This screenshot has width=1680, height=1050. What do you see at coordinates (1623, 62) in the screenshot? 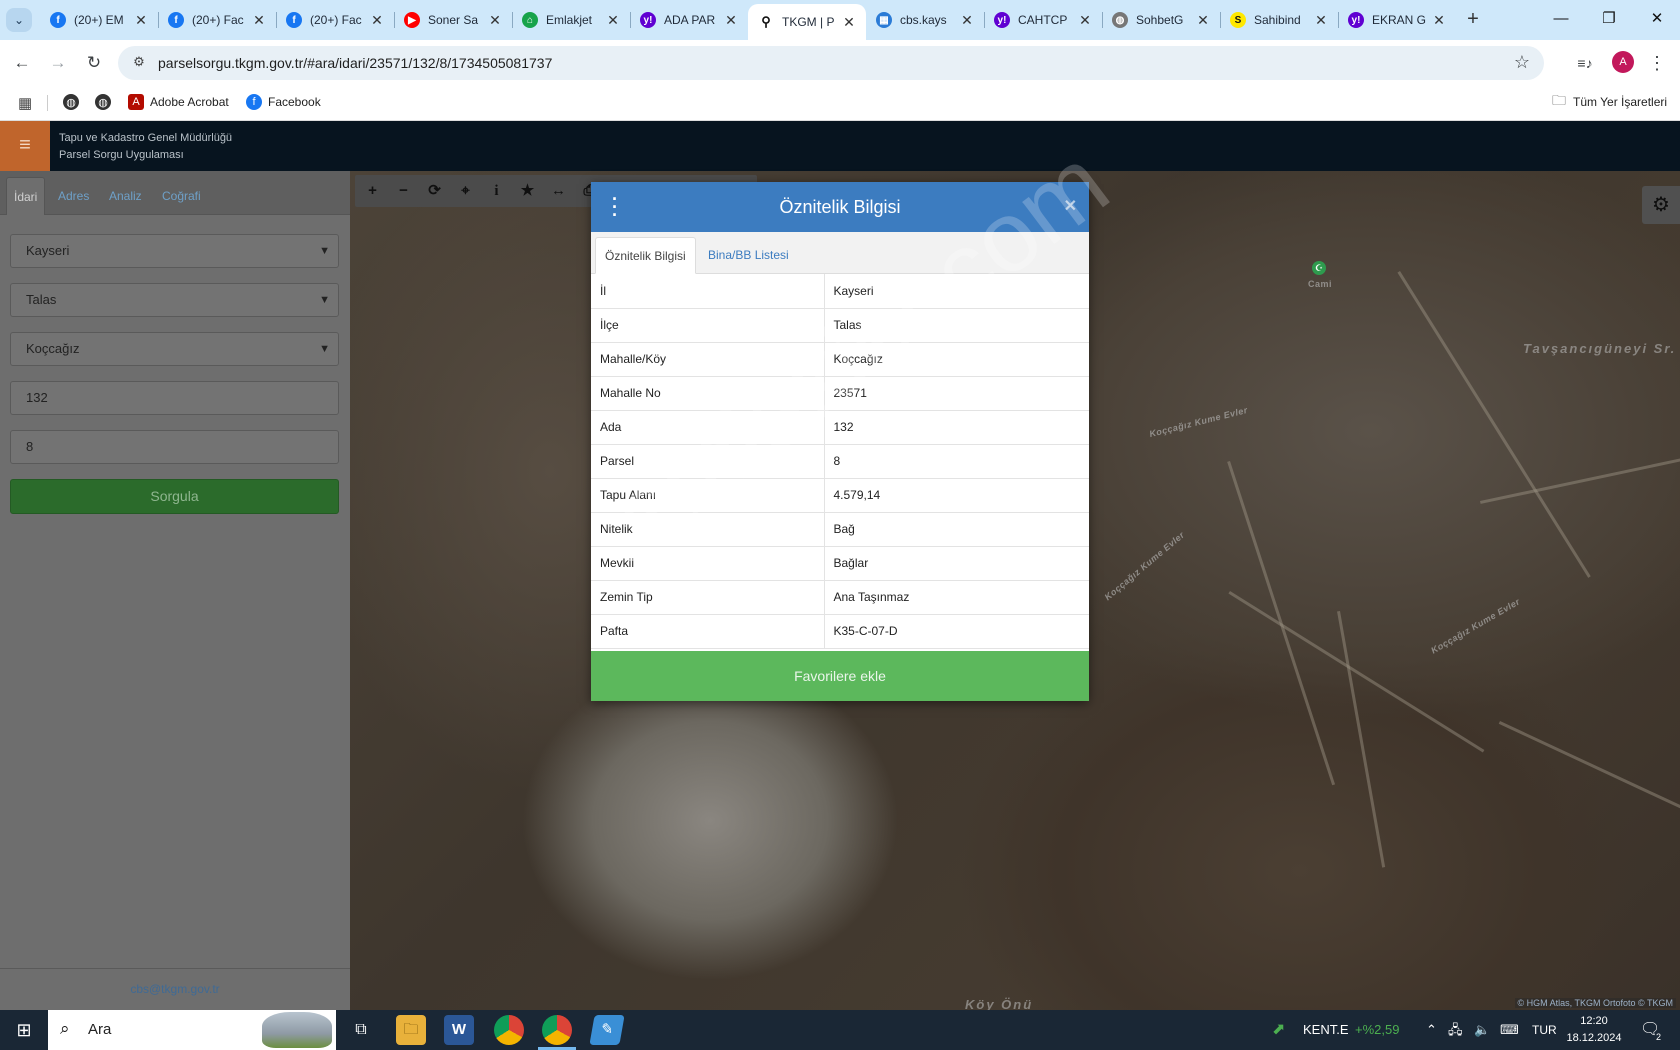
I see `profile-avatar: A` at bounding box center [1623, 62].